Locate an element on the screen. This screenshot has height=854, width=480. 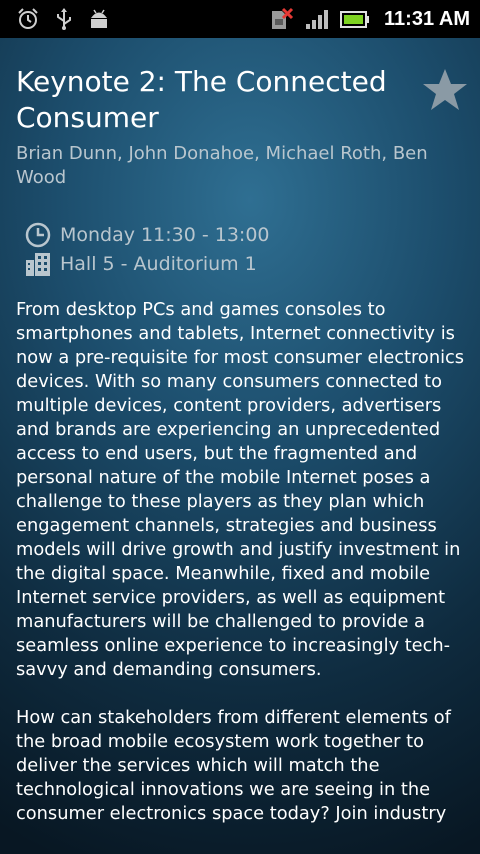
clock-icon is located at coordinates (38, 234).